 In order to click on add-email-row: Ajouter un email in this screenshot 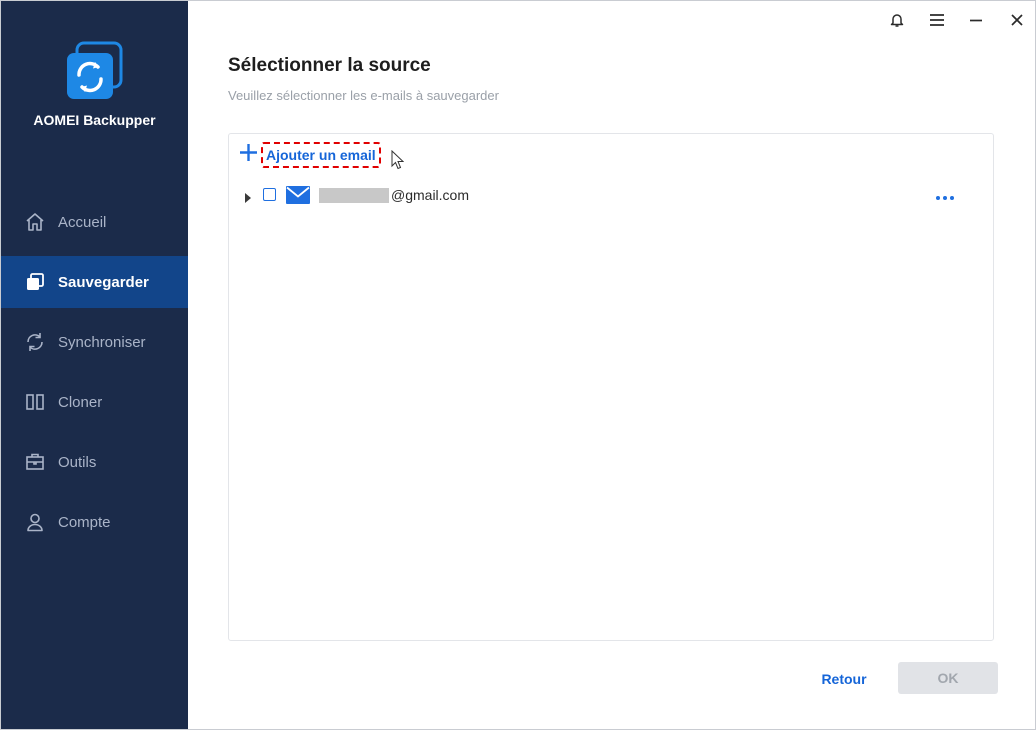, I will do `click(310, 155)`.